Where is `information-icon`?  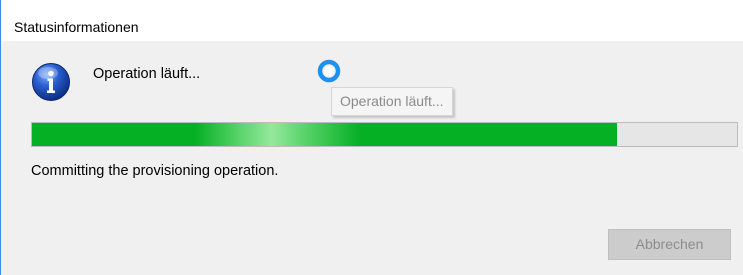 information-icon is located at coordinates (51, 82).